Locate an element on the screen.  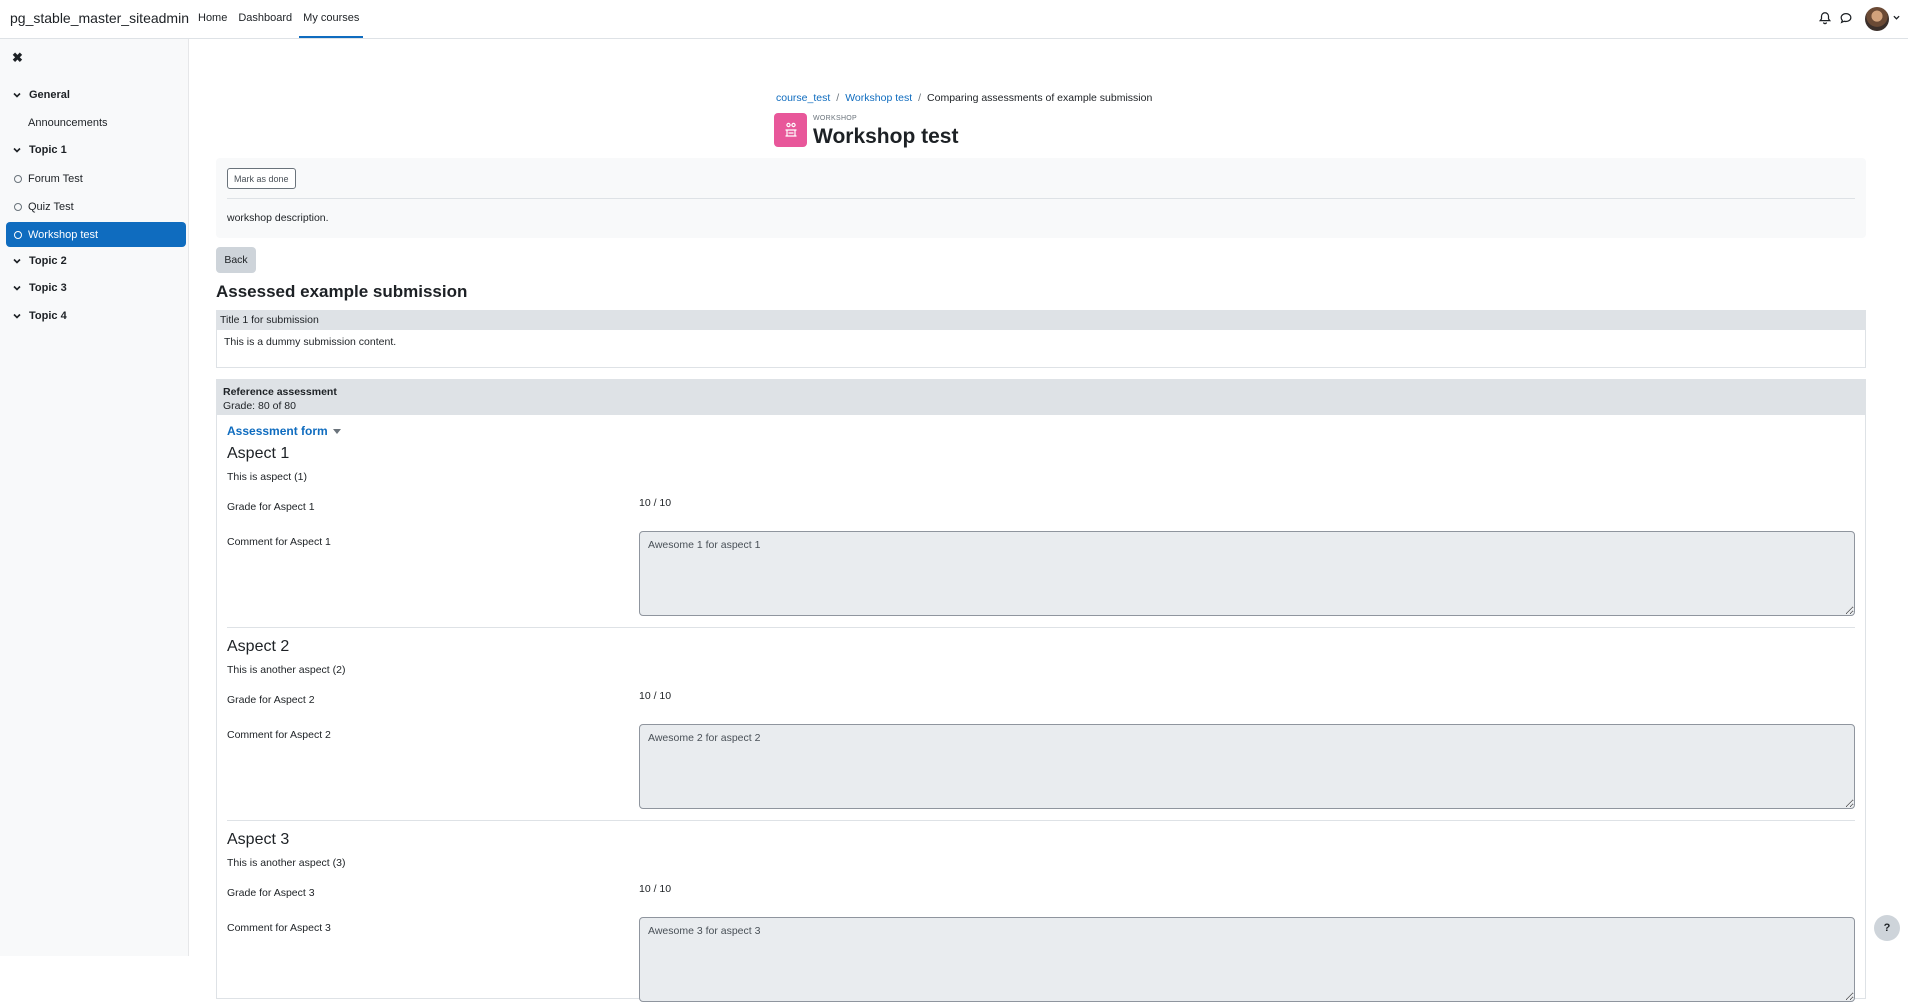
back-button: Back is located at coordinates (236, 260).